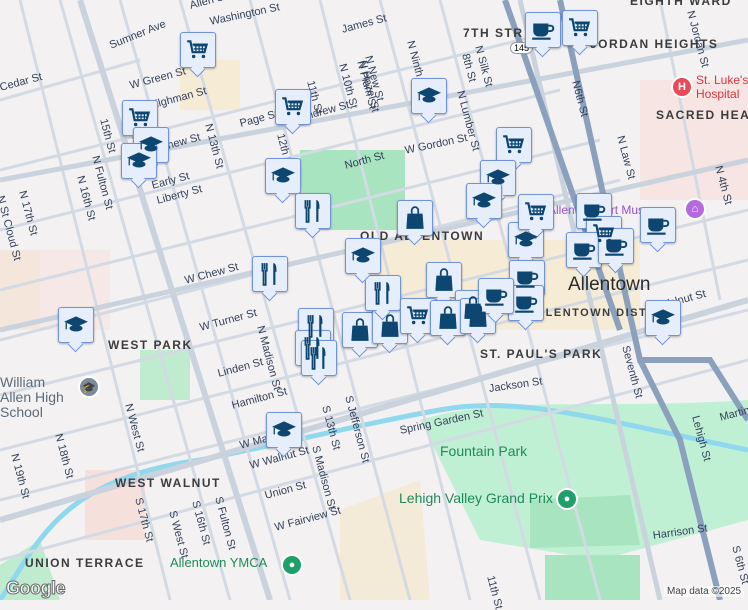  Describe the element at coordinates (609, 284) in the screenshot. I see `city-label: Allentown` at that location.